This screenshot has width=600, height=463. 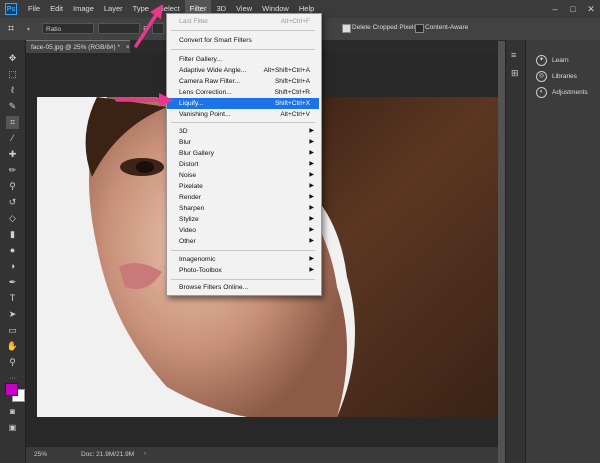 What do you see at coordinates (555, 9) in the screenshot?
I see `minimize-button: –` at bounding box center [555, 9].